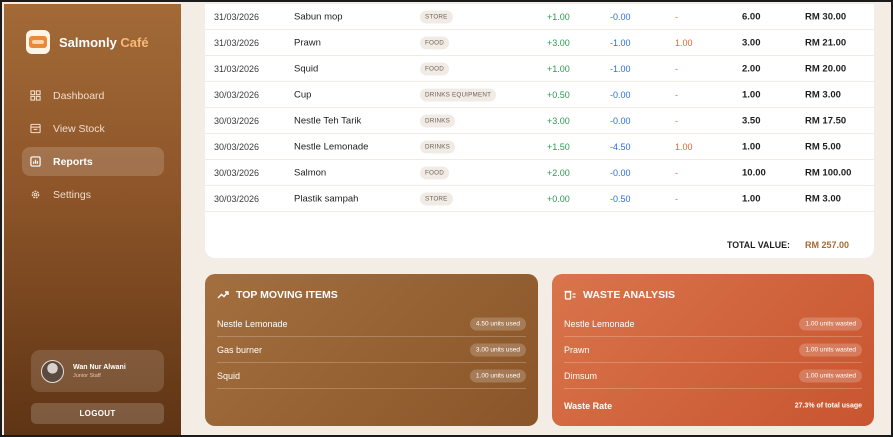  I want to click on usage-badge: 4.50 units used, so click(497, 323).